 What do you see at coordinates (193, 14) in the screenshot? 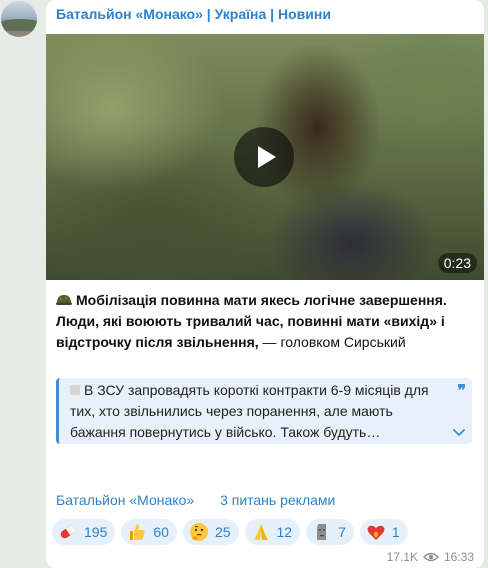
I see `channel-name: Батальйон «Монако» | Україна | Новини` at bounding box center [193, 14].